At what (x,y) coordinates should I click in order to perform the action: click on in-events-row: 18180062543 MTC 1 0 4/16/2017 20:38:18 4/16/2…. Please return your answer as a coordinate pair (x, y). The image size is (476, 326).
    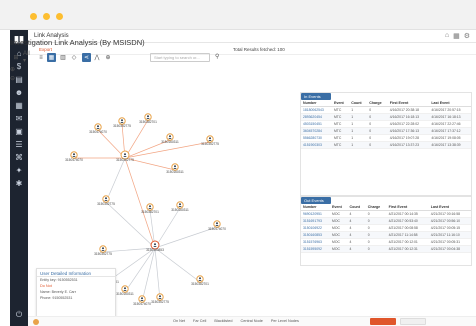
    Looking at the image, I should click on (386, 110).